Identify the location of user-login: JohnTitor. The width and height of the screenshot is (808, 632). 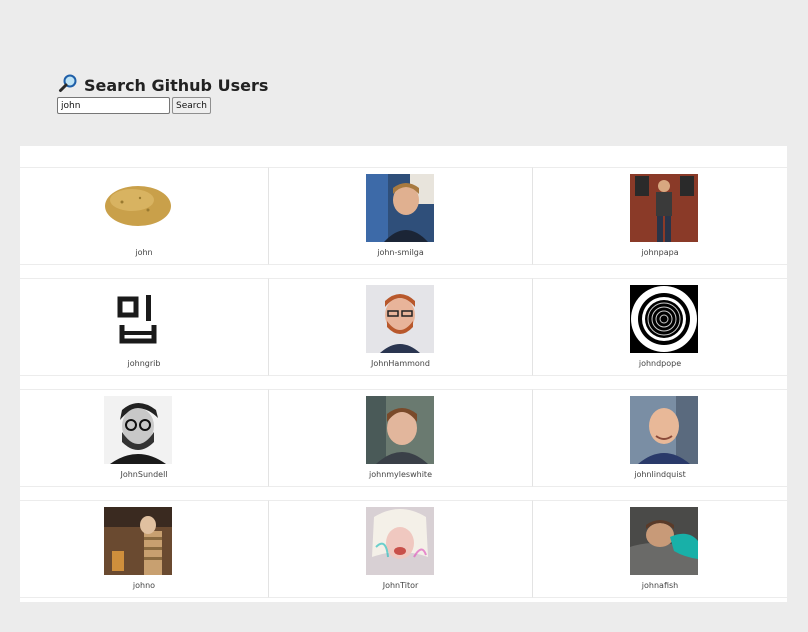
(400, 585).